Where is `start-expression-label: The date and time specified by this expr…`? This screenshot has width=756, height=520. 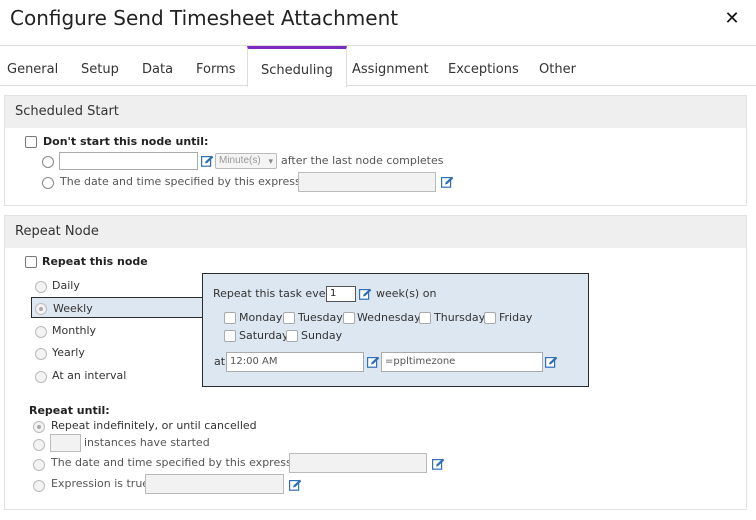 start-expression-label: The date and time specified by this expr… is located at coordinates (191, 181).